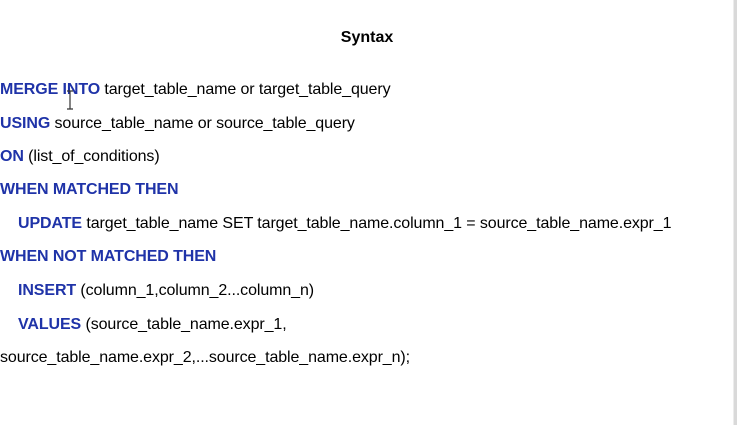 This screenshot has width=737, height=425. What do you see at coordinates (50, 89) in the screenshot?
I see `keyword-merge-into: MERGE INTO` at bounding box center [50, 89].